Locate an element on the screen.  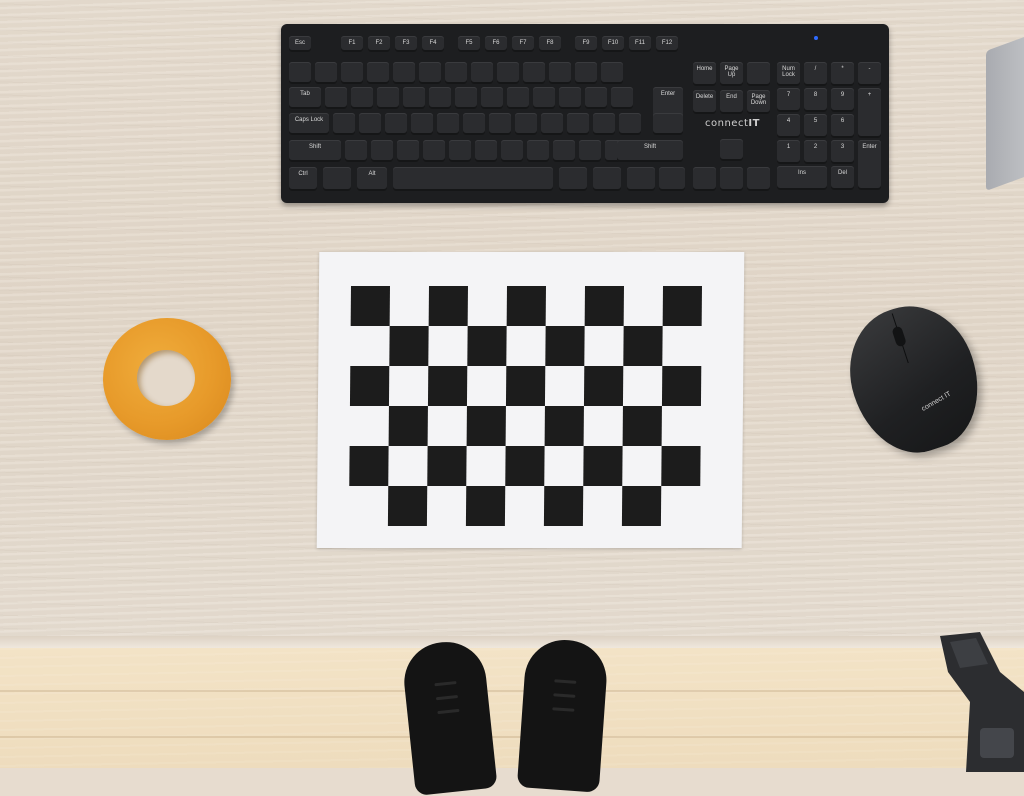
laptop-corner is located at coordinates (1005, 110).